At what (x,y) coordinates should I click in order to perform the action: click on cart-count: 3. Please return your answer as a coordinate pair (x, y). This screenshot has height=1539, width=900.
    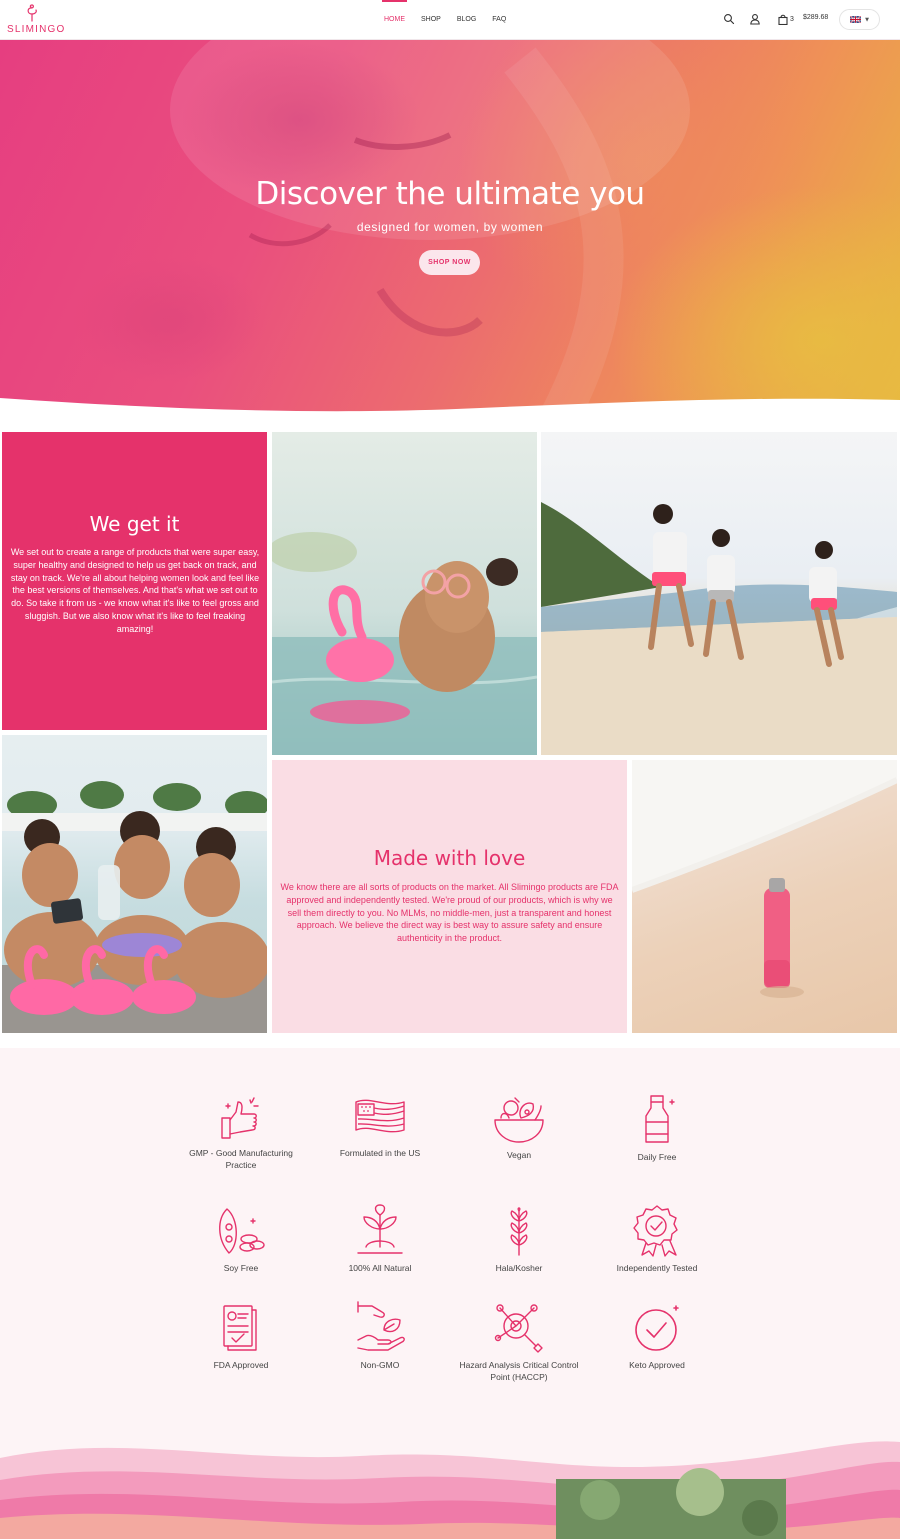
    Looking at the image, I should click on (792, 19).